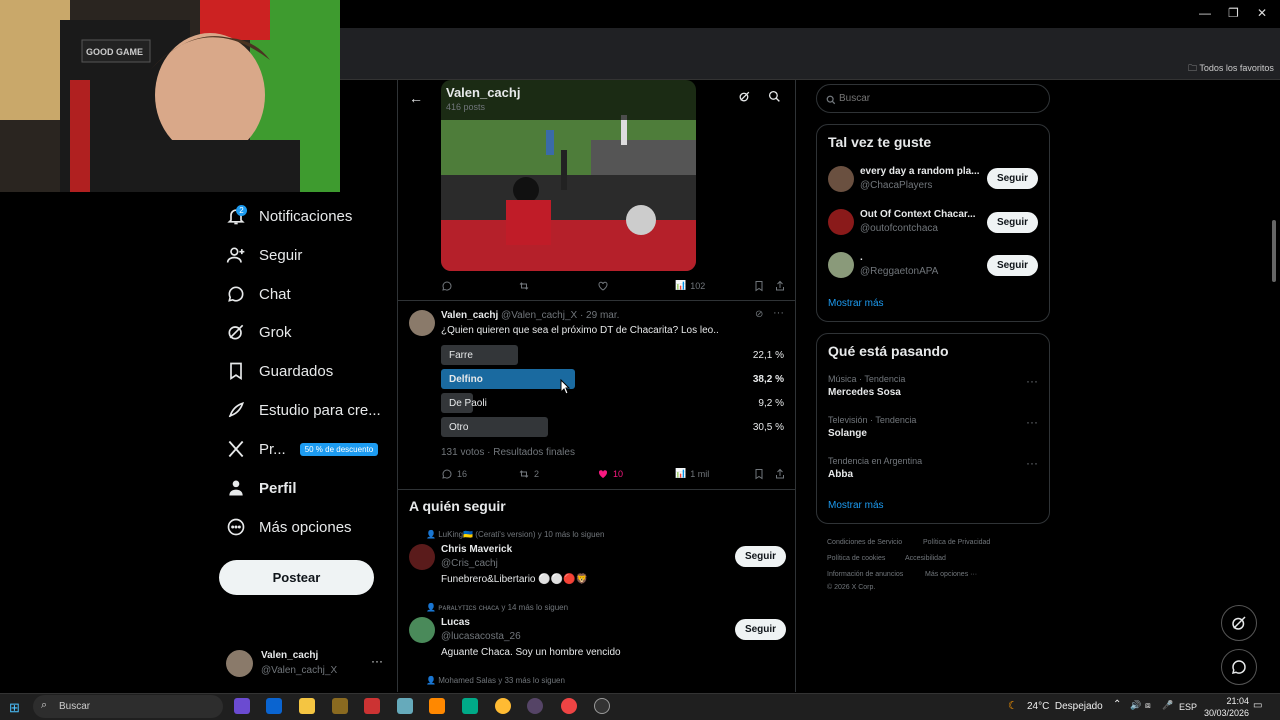 The height and width of the screenshot is (720, 1280). I want to click on nav-premium: Pr... 50 % de descuento, so click(302, 449).